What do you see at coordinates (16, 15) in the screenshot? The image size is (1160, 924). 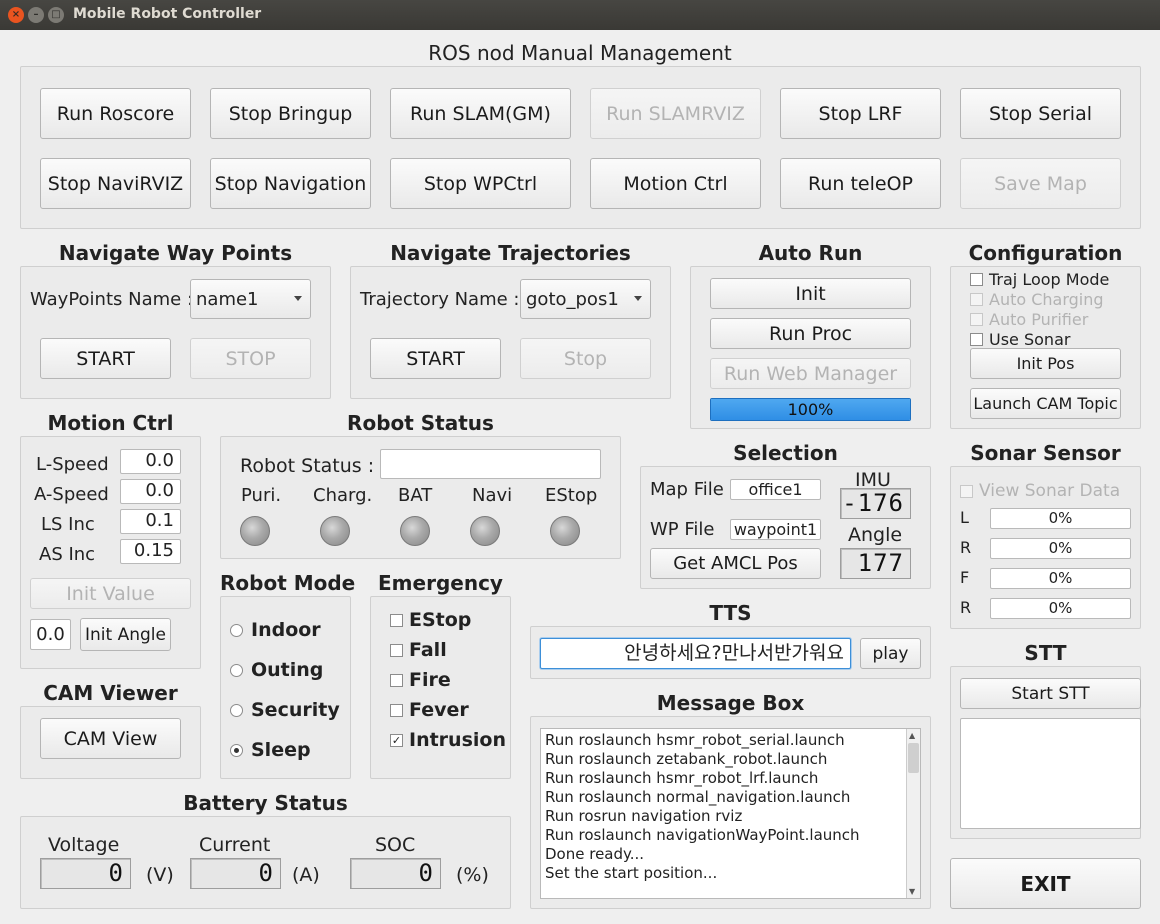 I see `close-icon: ×` at bounding box center [16, 15].